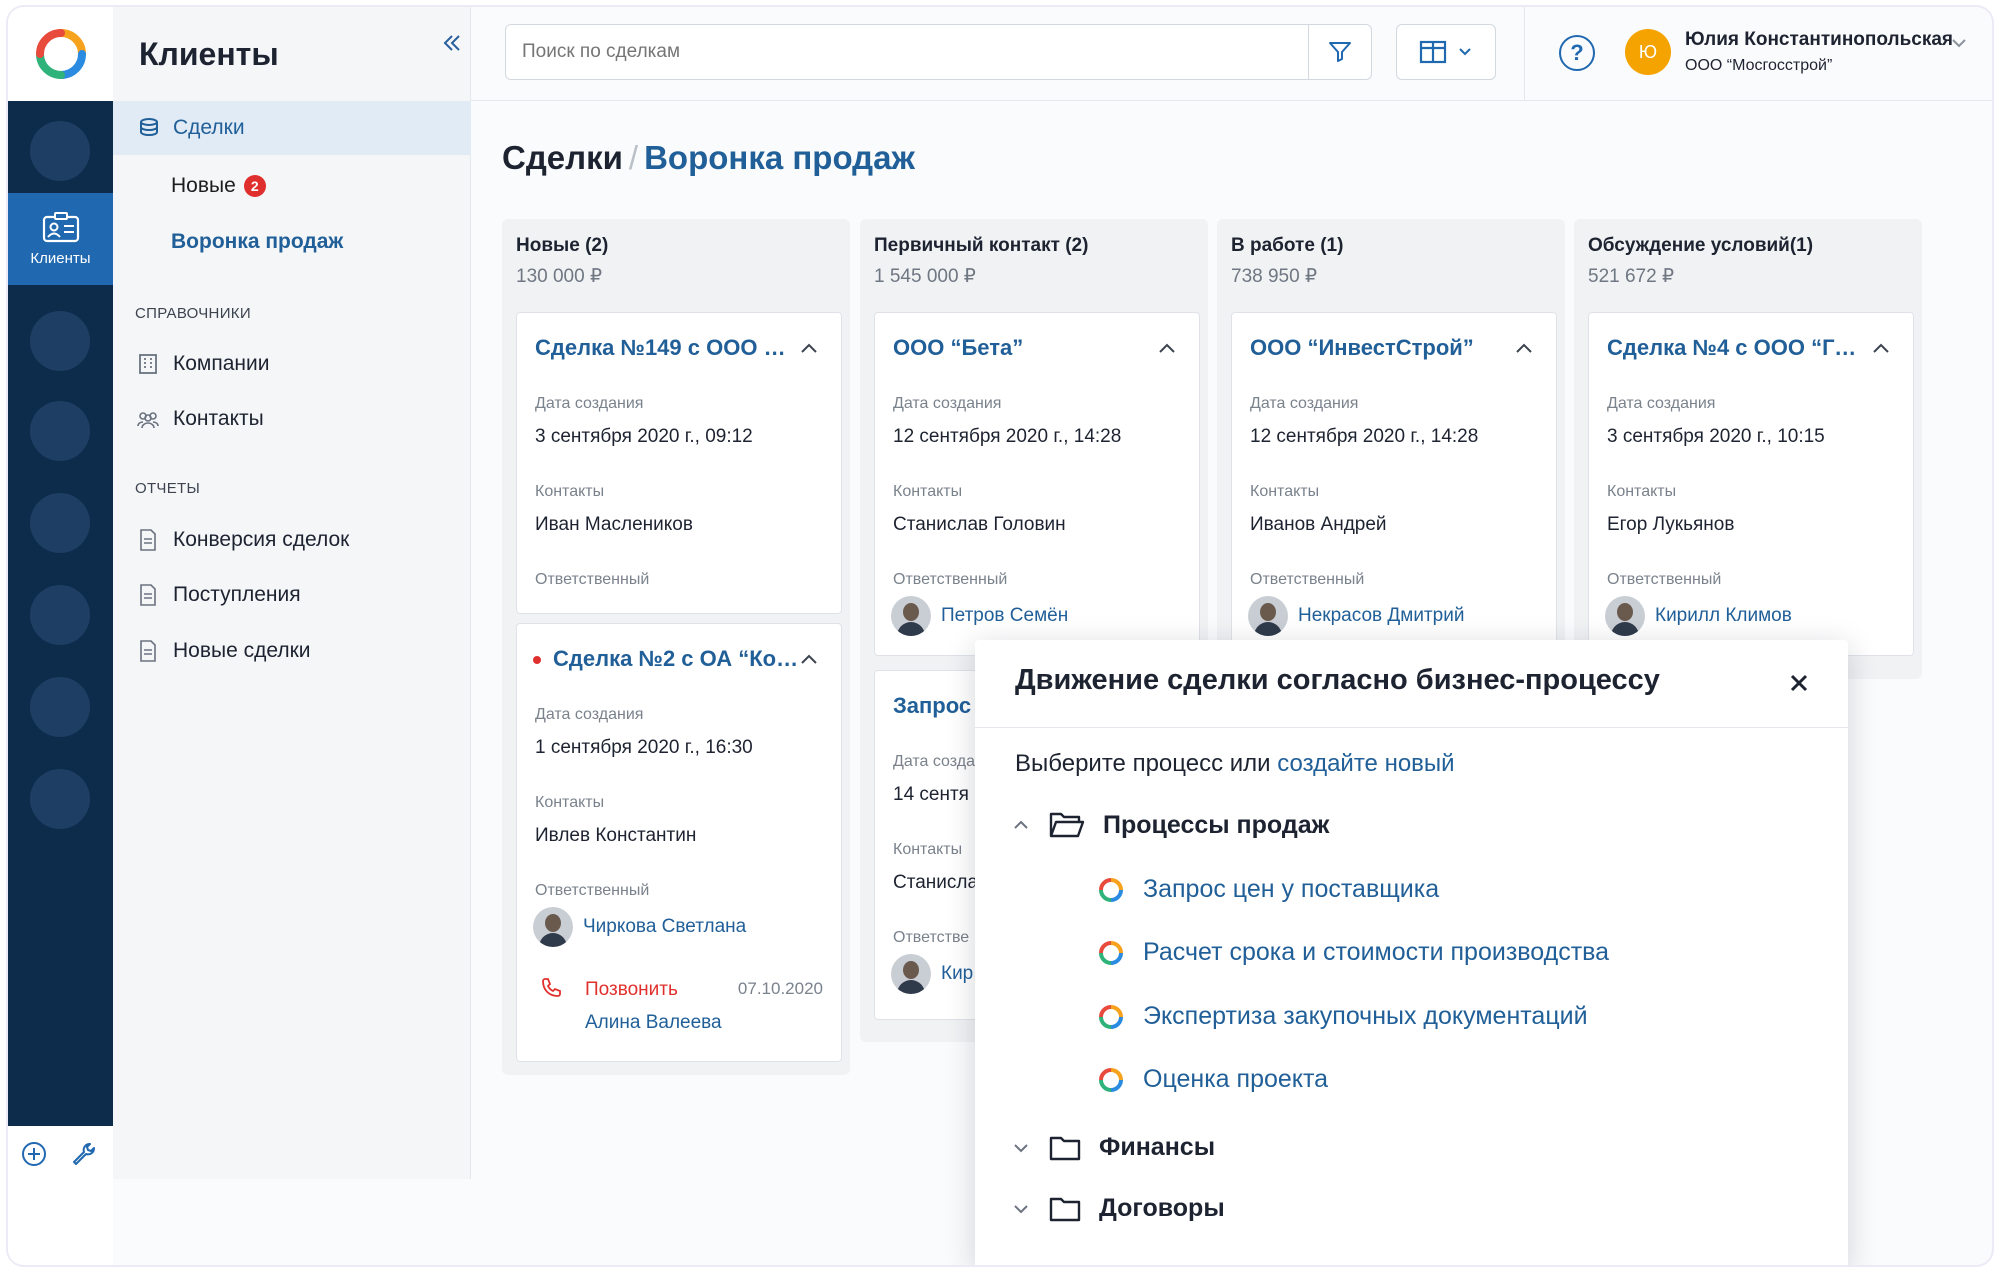 This screenshot has width=2000, height=1272. Describe the element at coordinates (1340, 52) in the screenshot. I see `filter-button` at that location.